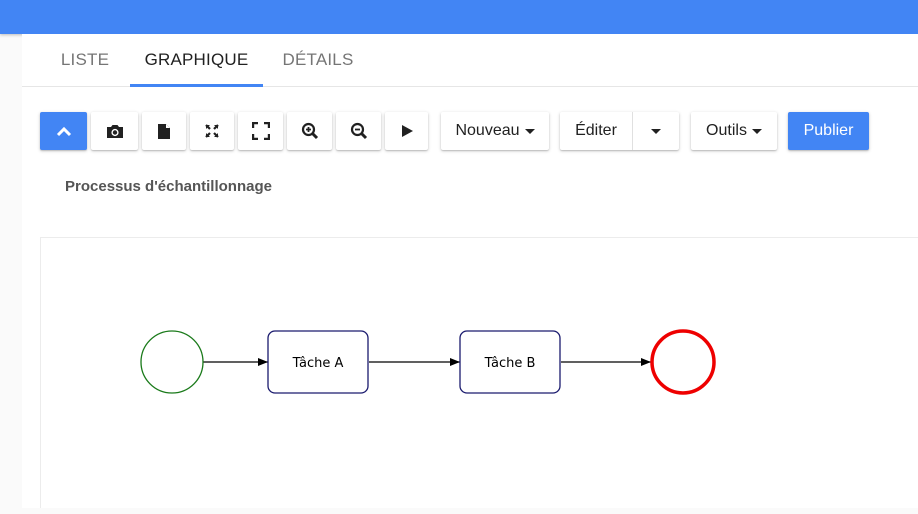 The height and width of the screenshot is (514, 918). I want to click on zoom-out-icon, so click(358, 131).